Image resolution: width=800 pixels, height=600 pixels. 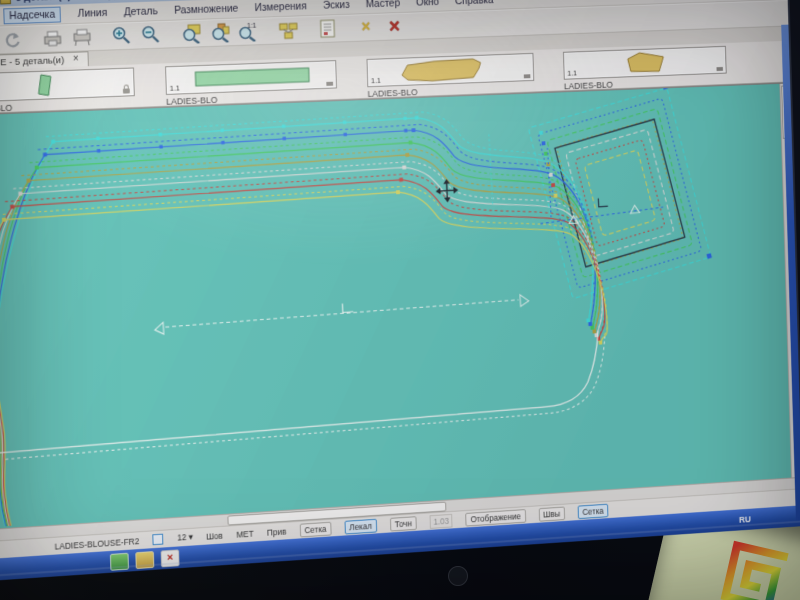 What do you see at coordinates (427, 4) in the screenshot?
I see `menu-item-window: Окно` at bounding box center [427, 4].